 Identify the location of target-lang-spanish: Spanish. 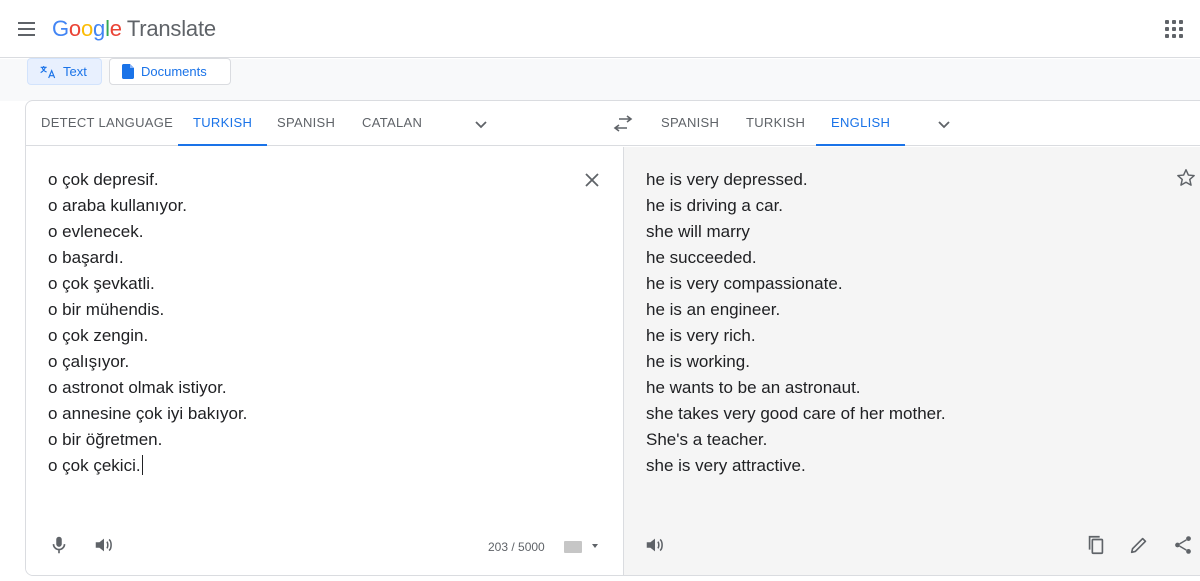
(690, 123).